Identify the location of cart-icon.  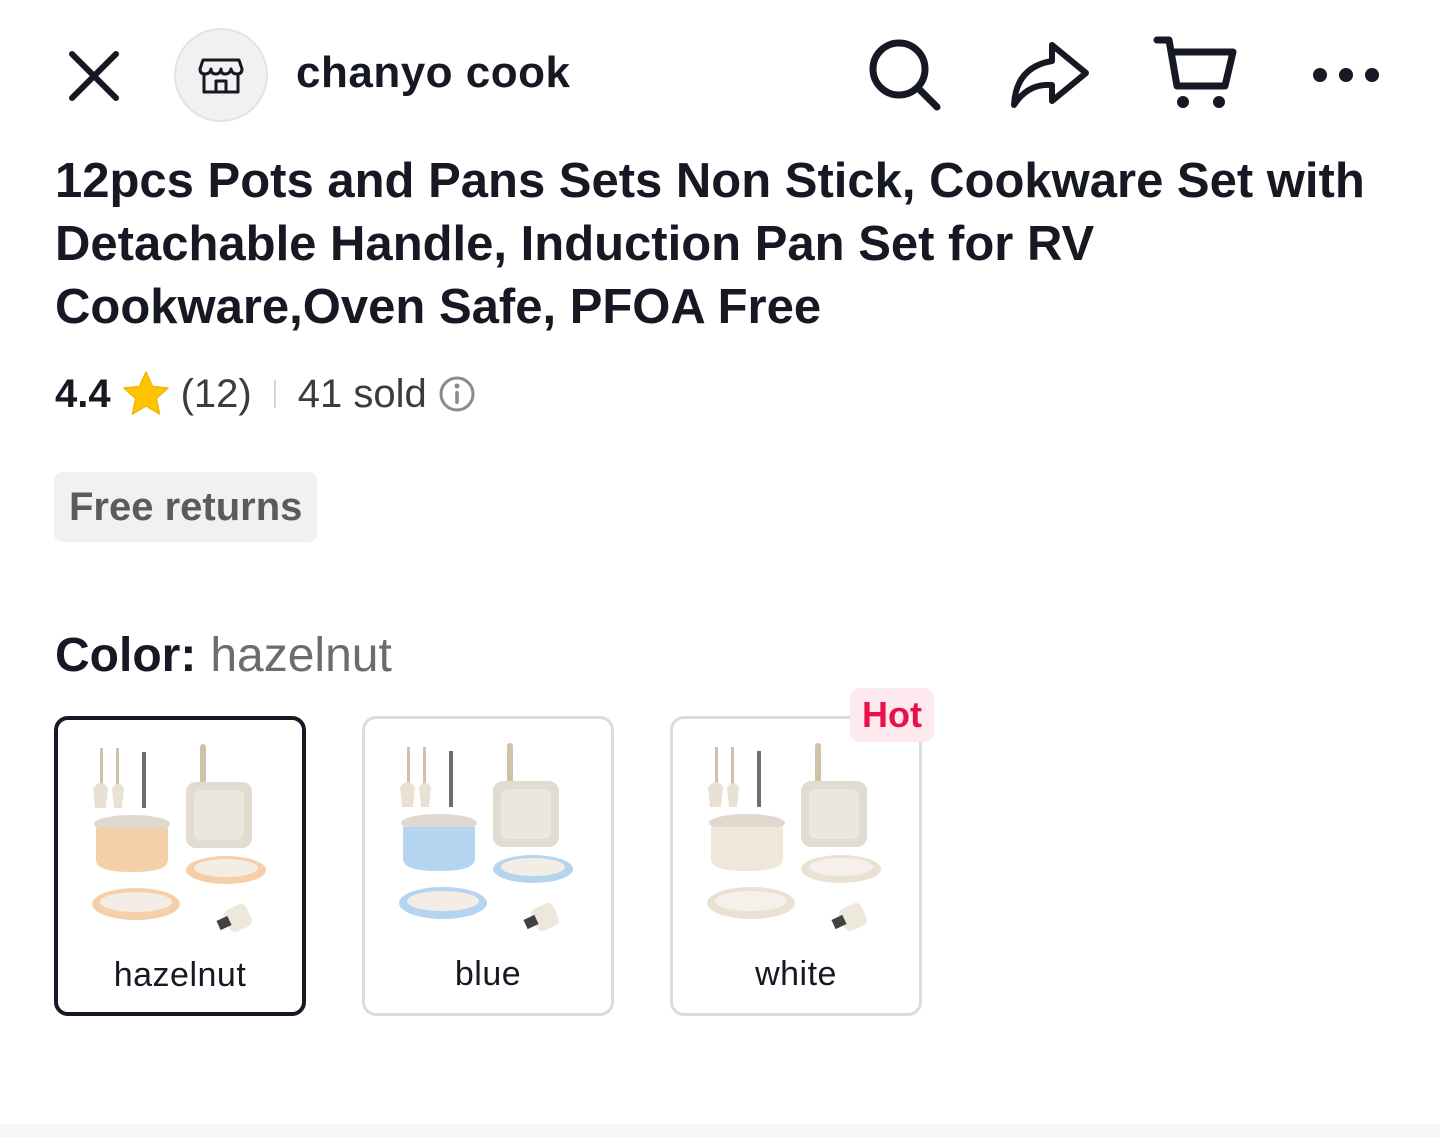
(1195, 72).